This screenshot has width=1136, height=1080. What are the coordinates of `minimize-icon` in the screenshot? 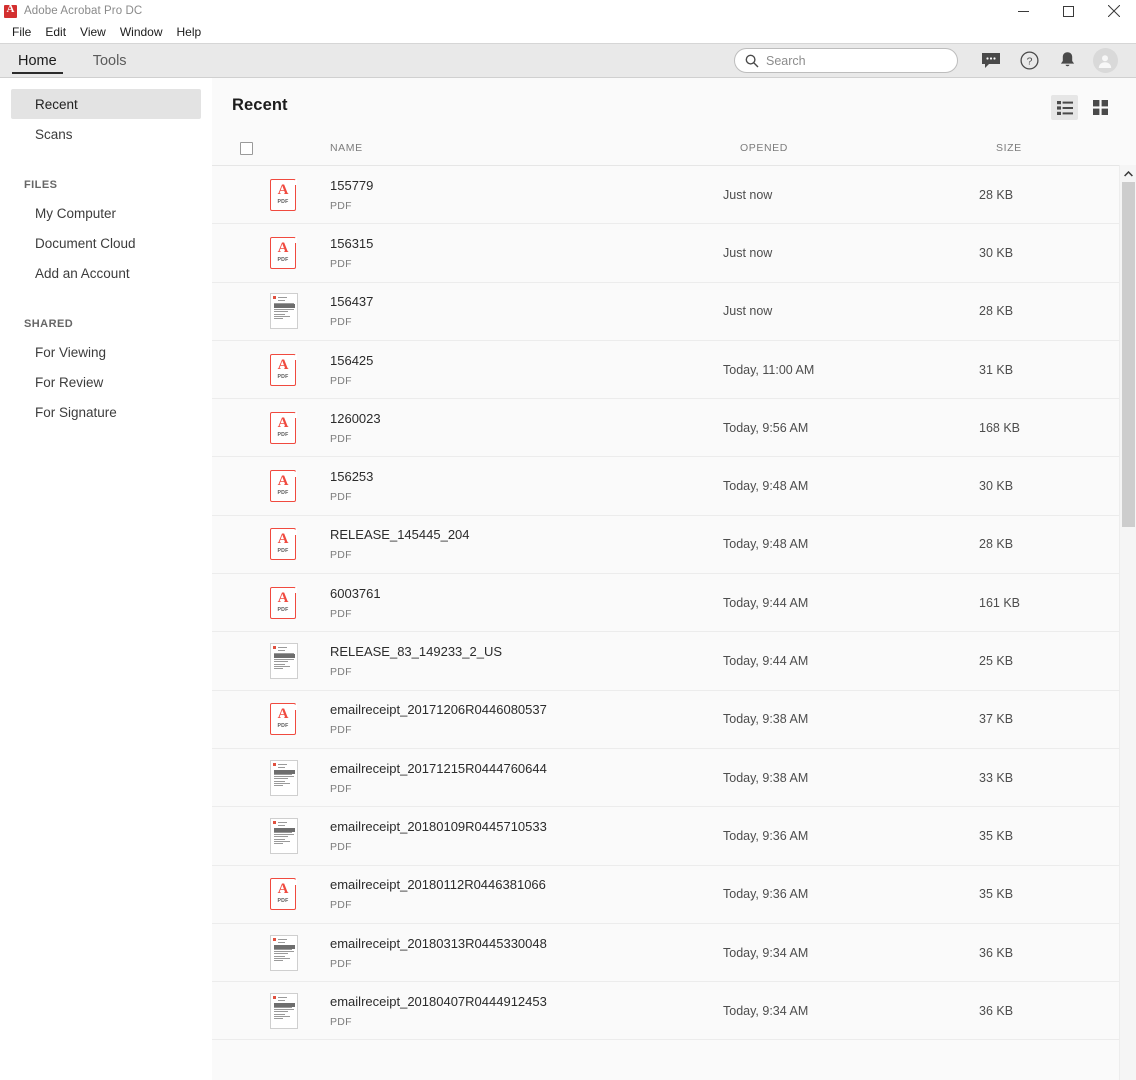 It's located at (1023, 11).